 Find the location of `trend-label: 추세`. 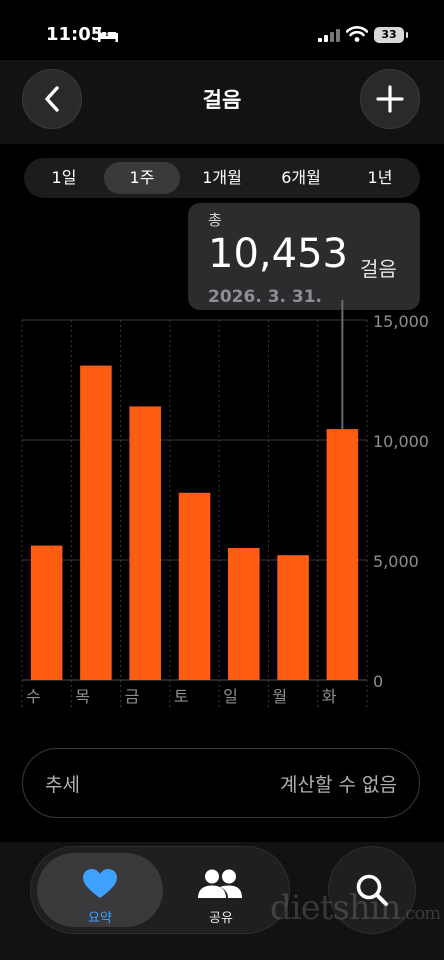

trend-label: 추세 is located at coordinates (62, 785).